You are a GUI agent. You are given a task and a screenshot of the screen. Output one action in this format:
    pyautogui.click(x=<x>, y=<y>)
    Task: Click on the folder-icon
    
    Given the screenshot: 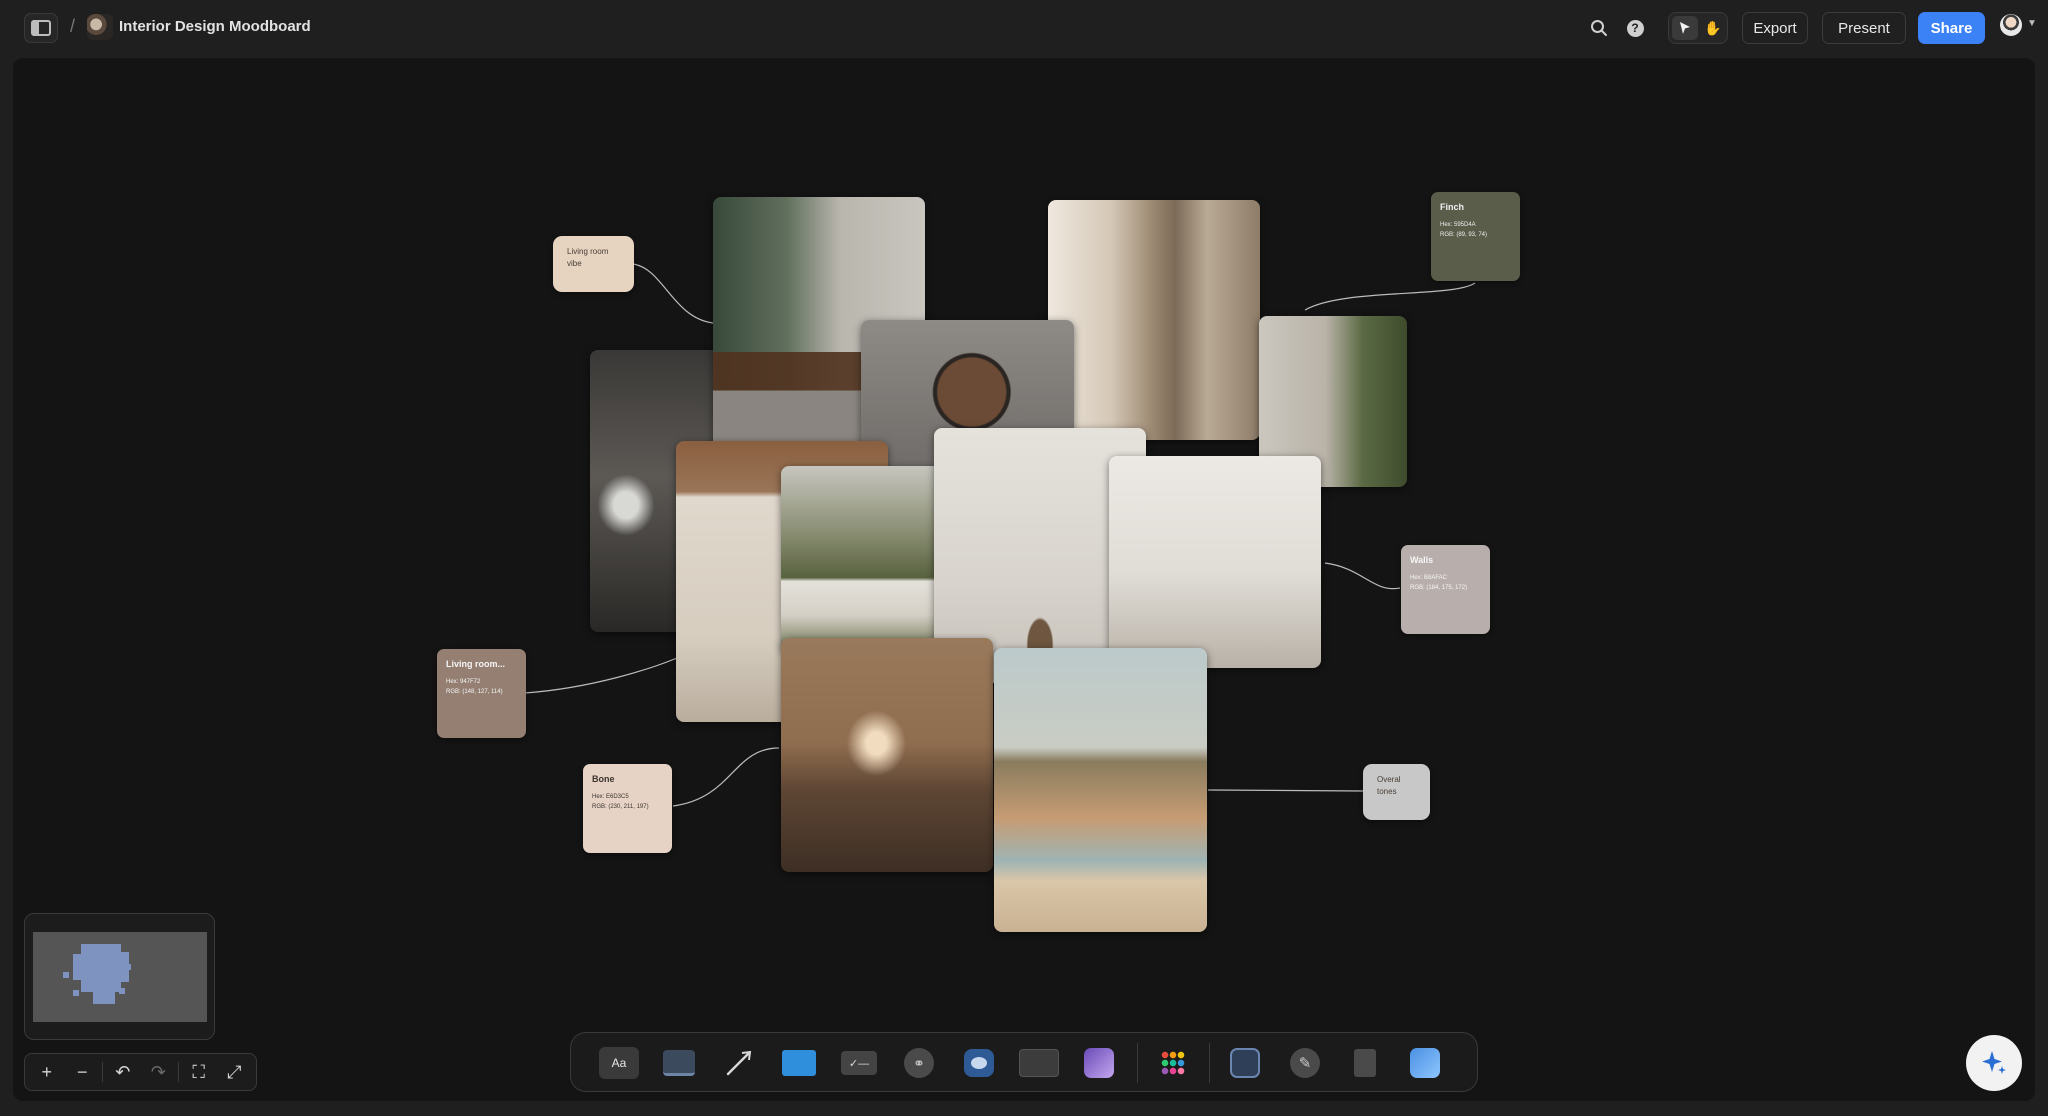 What is the action you would take?
    pyautogui.click(x=799, y=1063)
    